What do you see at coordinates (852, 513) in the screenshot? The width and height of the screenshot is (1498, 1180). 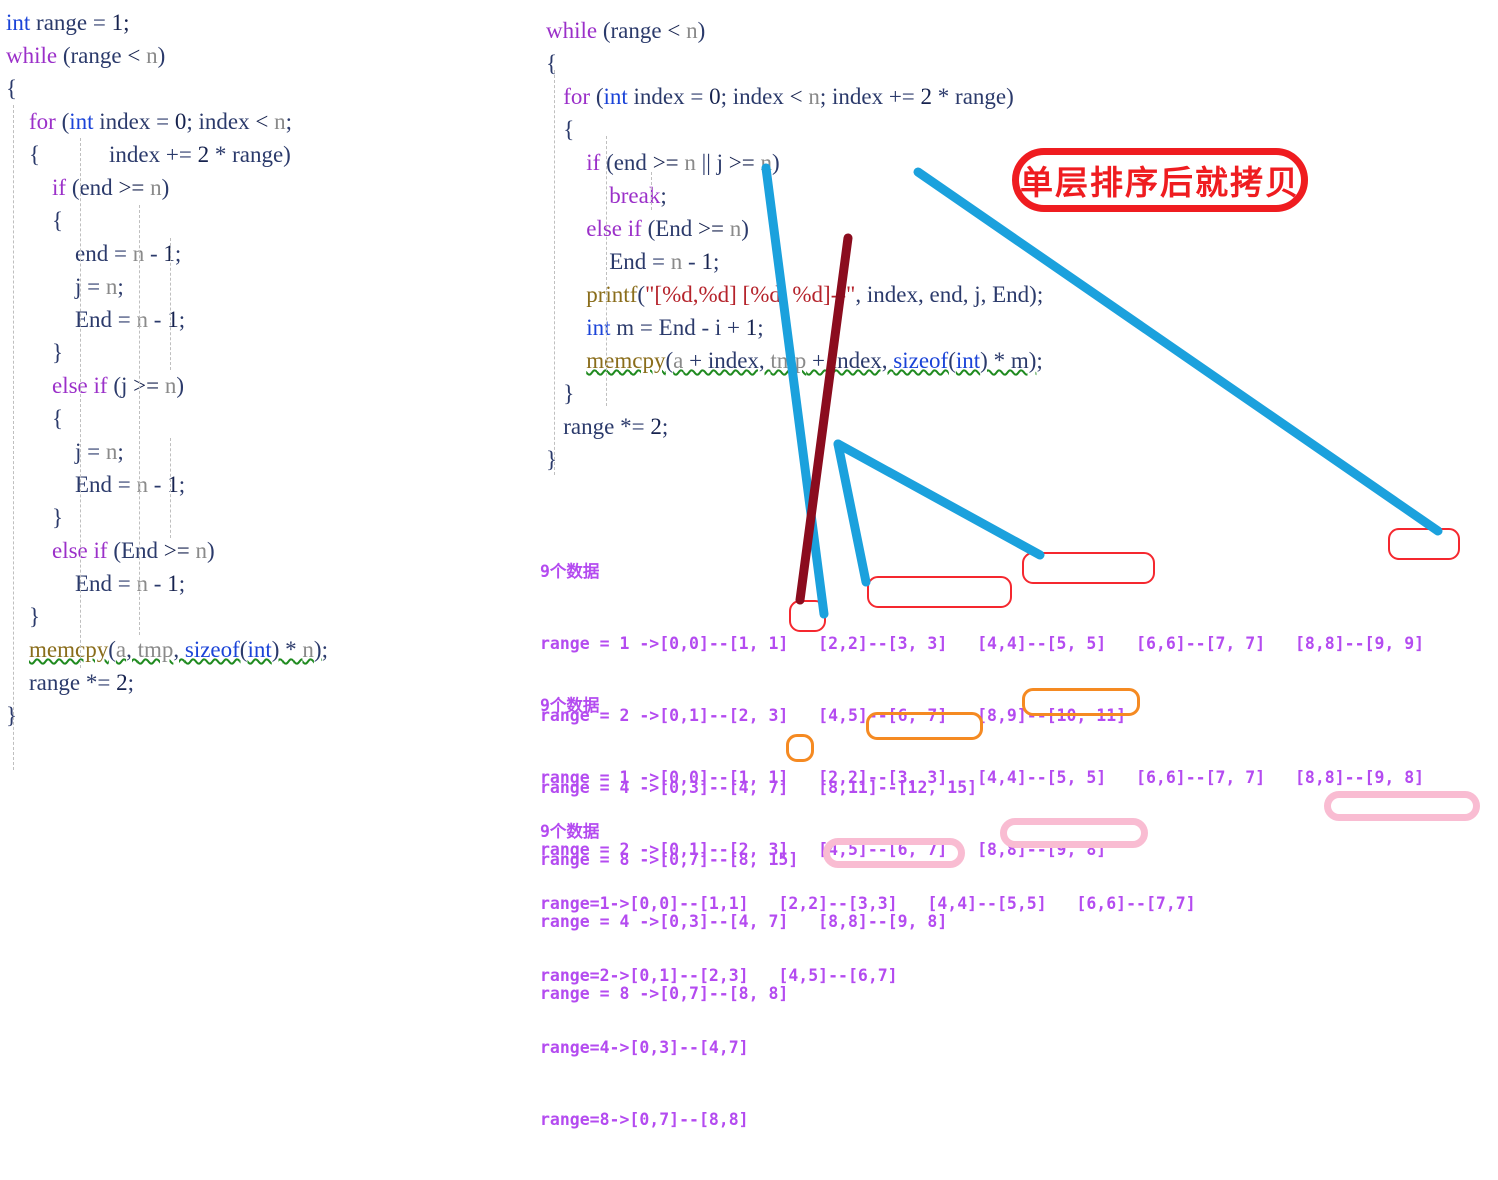 I see `connector-blue-elbow-left` at bounding box center [852, 513].